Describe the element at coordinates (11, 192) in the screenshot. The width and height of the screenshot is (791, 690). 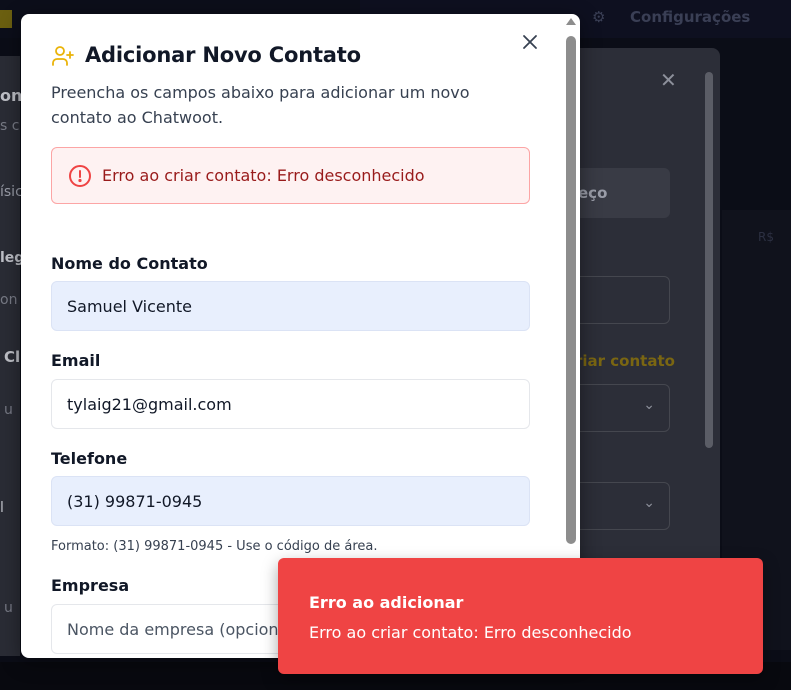
I see `background-text: ísic` at that location.